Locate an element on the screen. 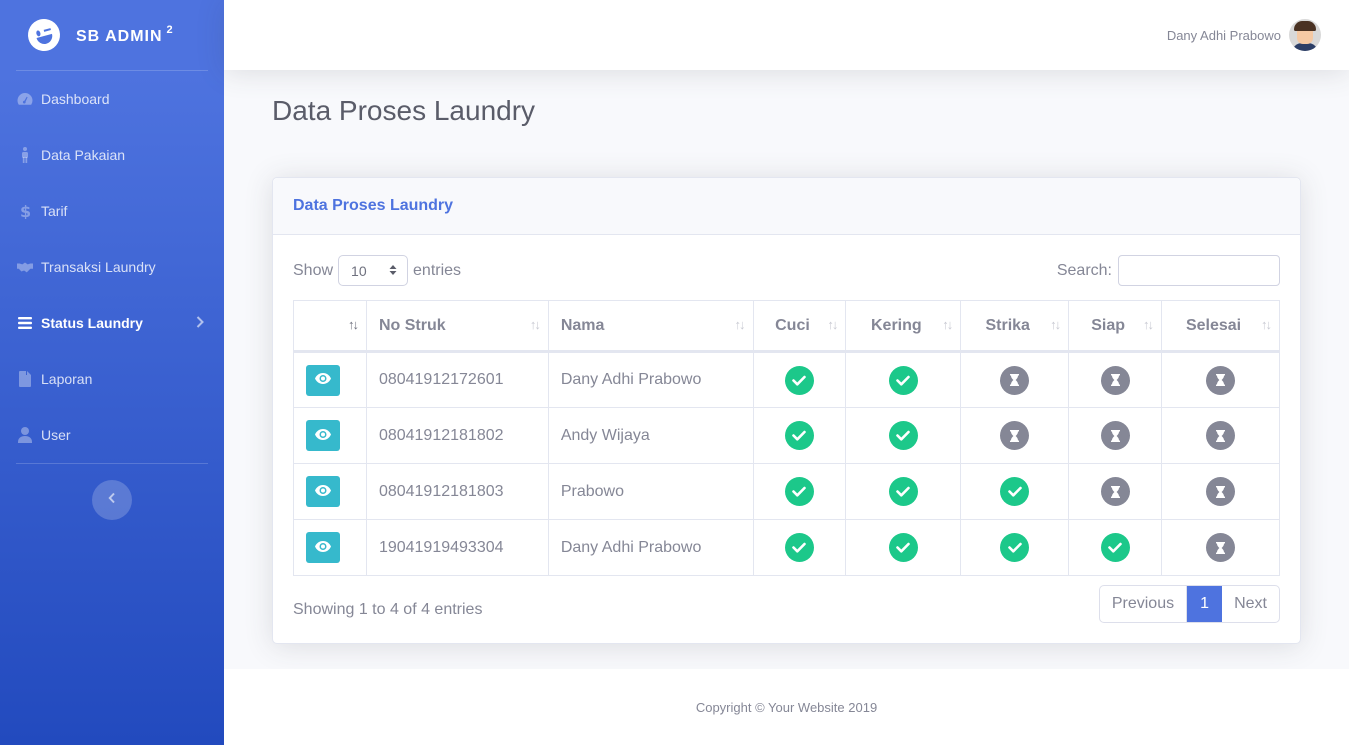  handshake-icon is located at coordinates (25, 267).